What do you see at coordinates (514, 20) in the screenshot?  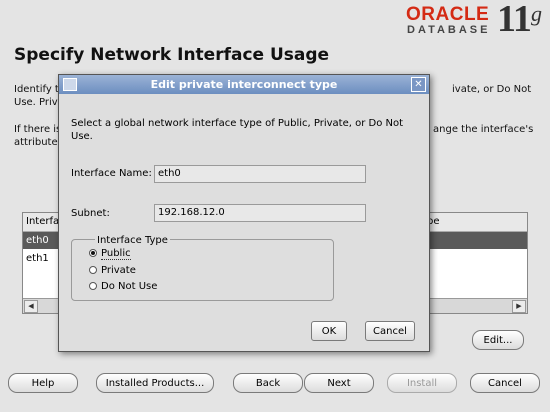 I see `version-number: 11` at bounding box center [514, 20].